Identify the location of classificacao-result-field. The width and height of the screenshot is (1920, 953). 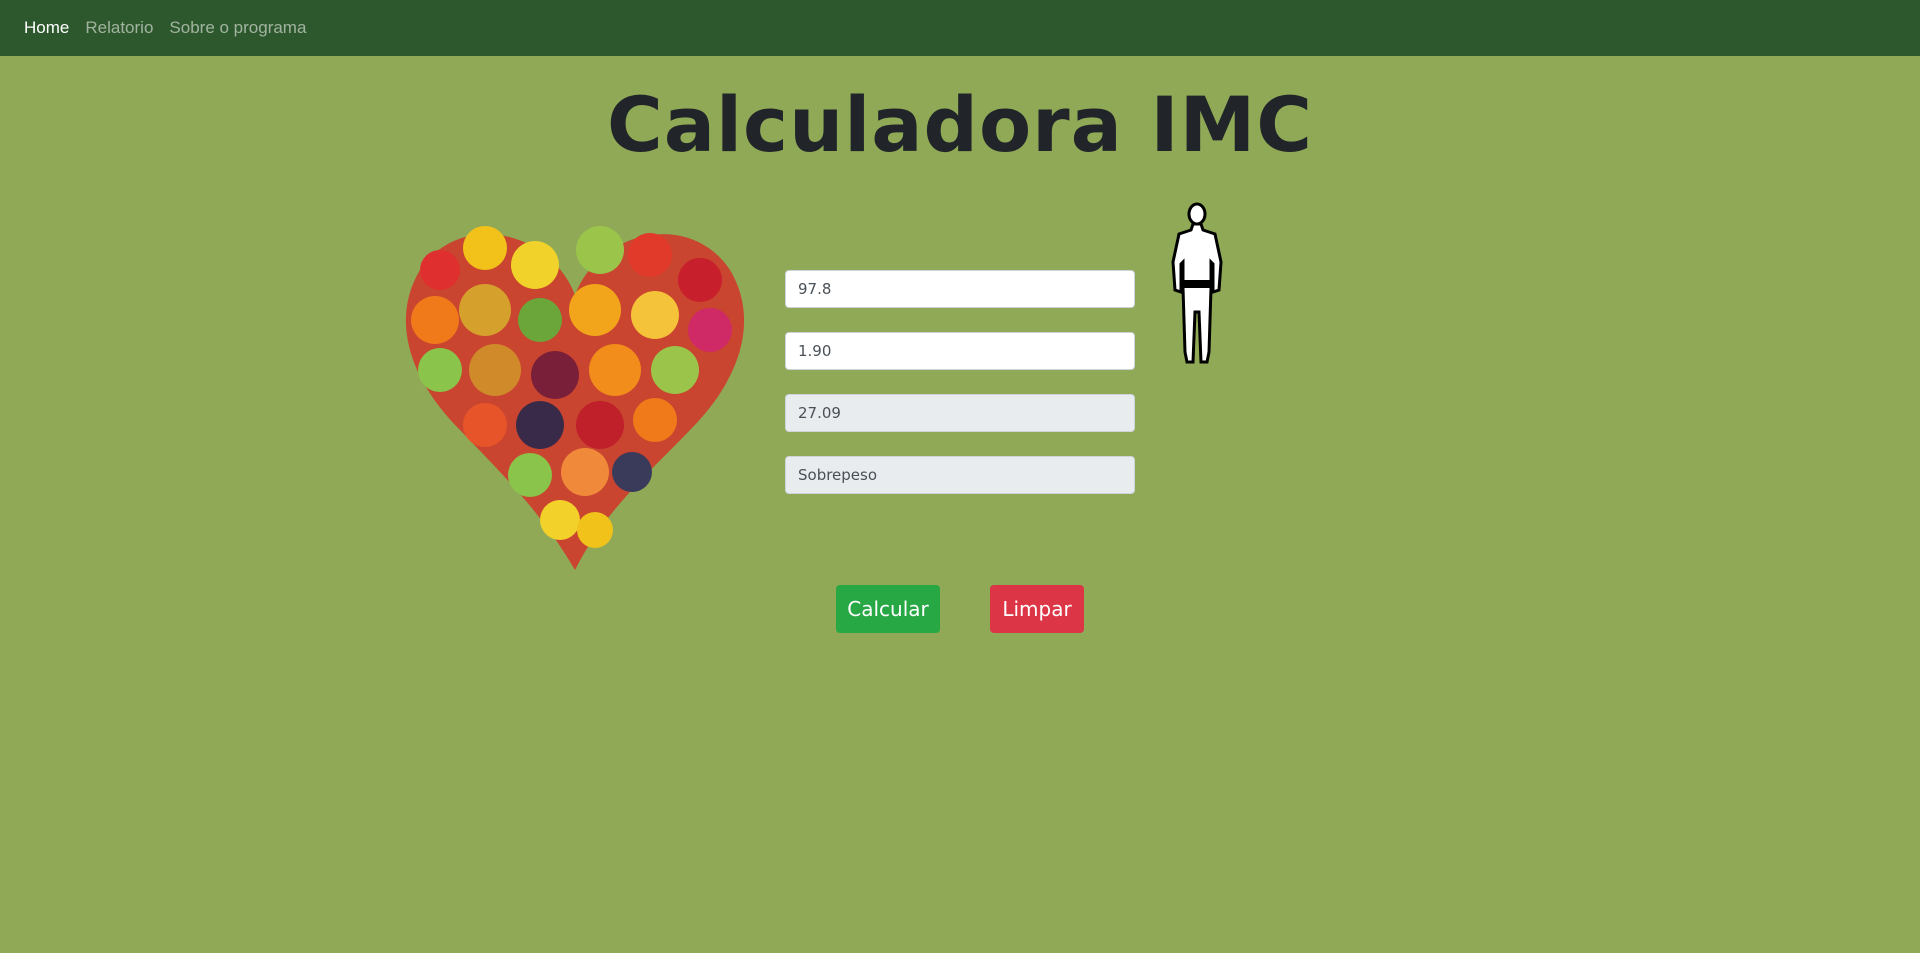
(960, 475).